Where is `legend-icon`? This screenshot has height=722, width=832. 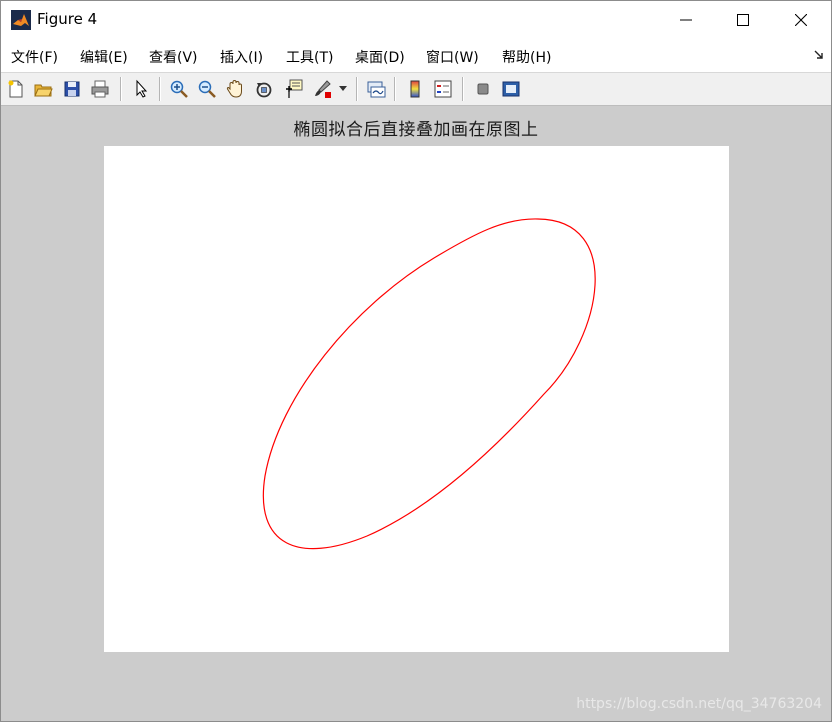
legend-icon is located at coordinates (443, 89).